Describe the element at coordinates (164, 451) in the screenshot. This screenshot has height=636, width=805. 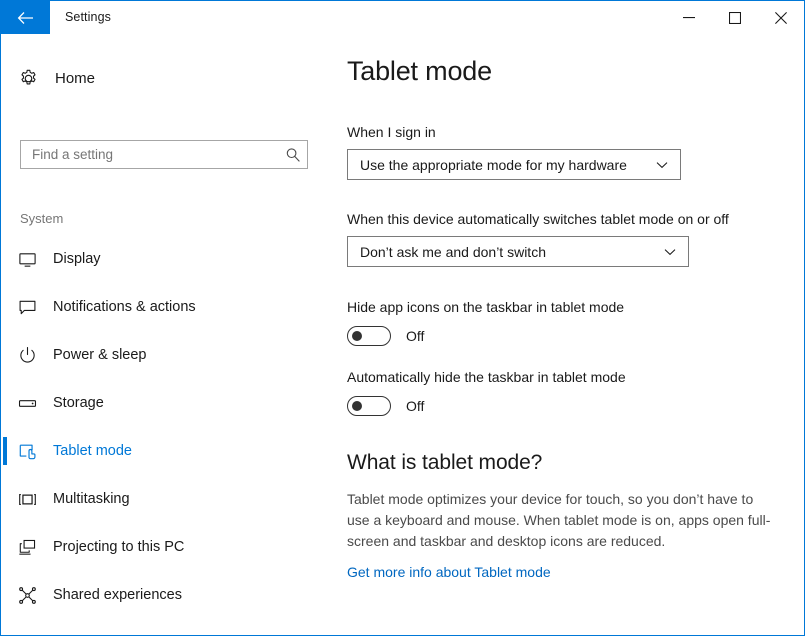
I see `sidebar-item-tablet-mode: Tablet mode` at that location.